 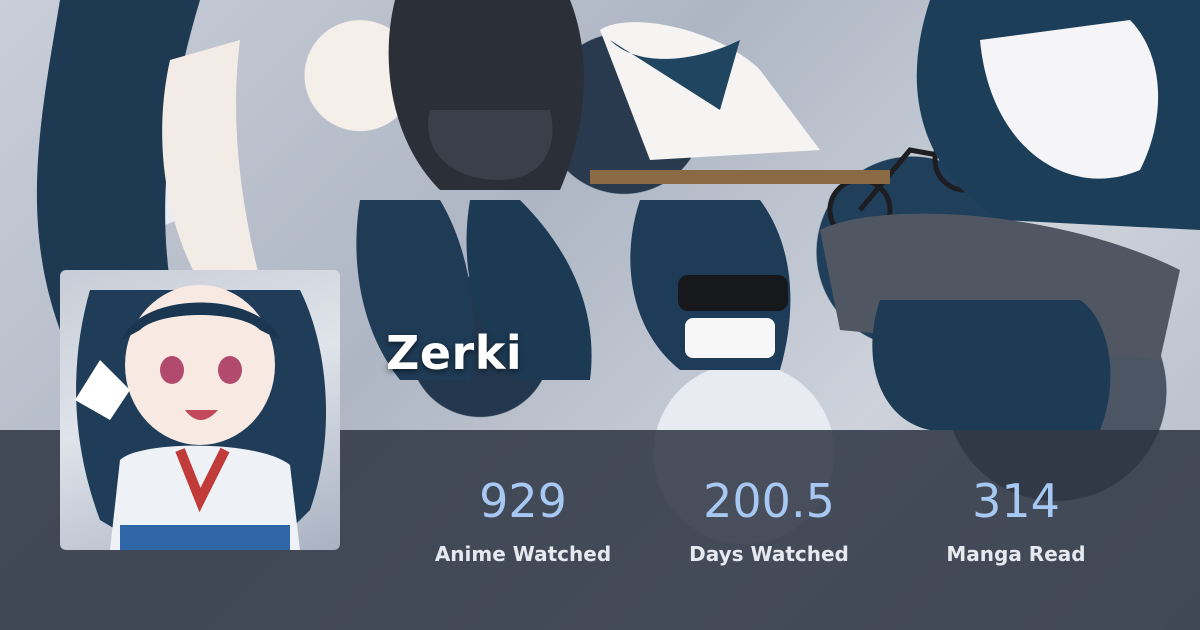 I want to click on stat-manga-read: 314 Manga Read, so click(x=1016, y=518).